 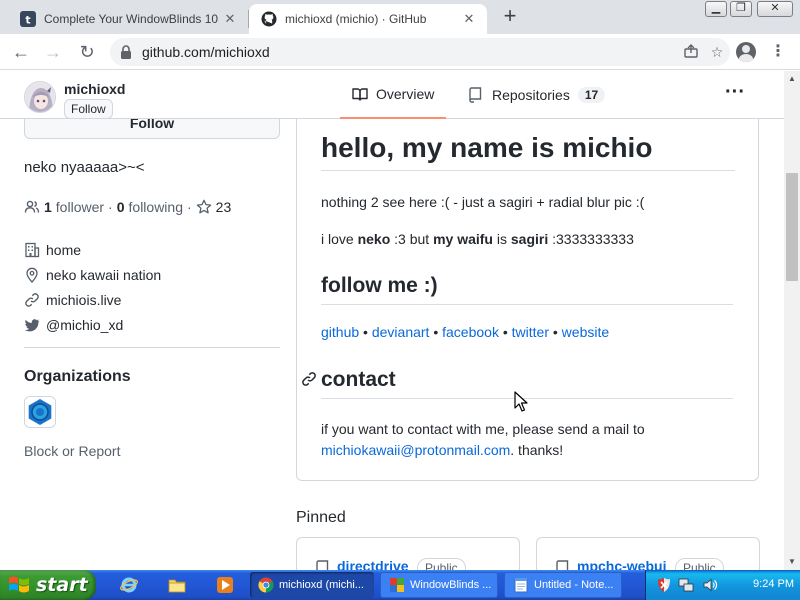 I want to click on link-facebook: facebook, so click(x=470, y=332).